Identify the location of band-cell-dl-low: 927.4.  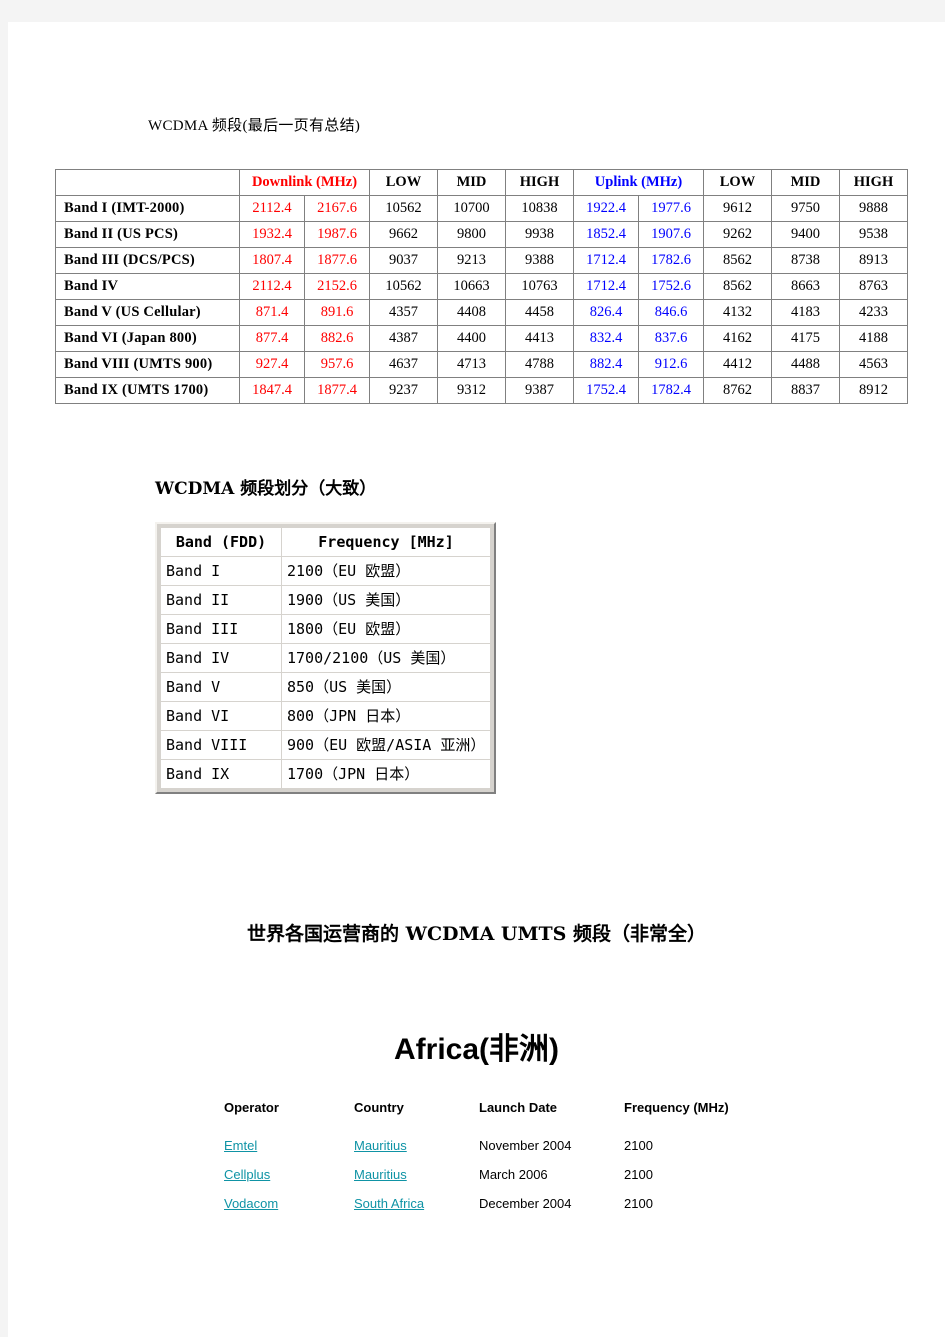
(272, 364).